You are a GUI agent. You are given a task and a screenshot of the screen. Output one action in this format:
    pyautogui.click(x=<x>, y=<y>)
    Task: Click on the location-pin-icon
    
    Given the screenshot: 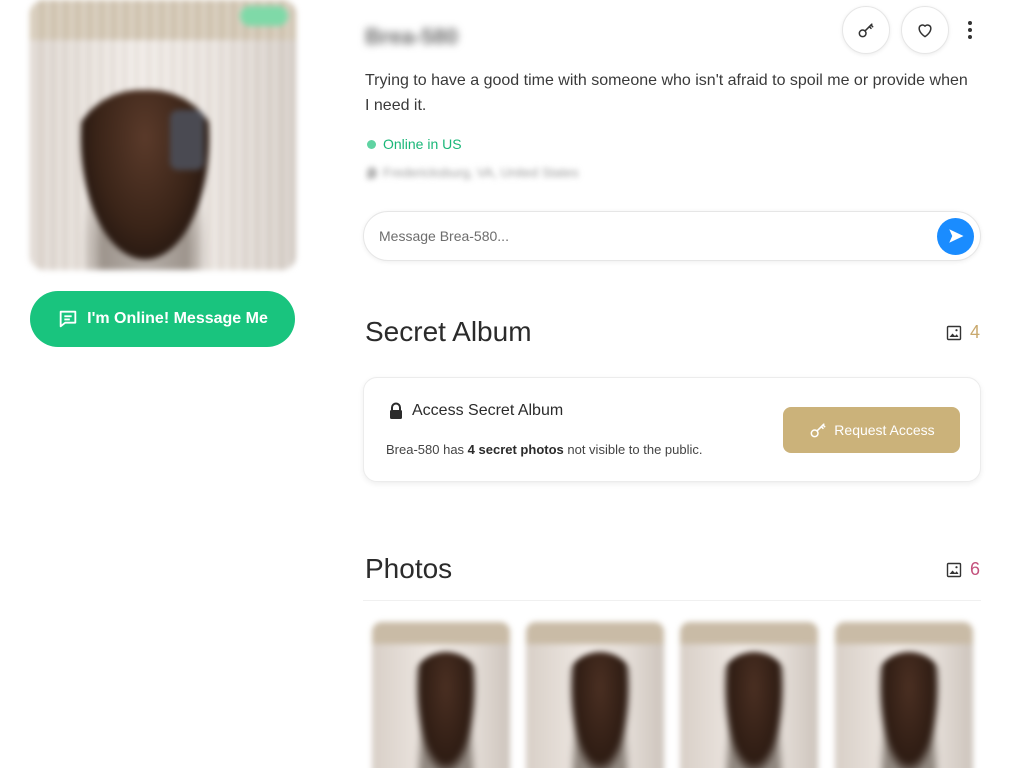 What is the action you would take?
    pyautogui.click(x=372, y=172)
    